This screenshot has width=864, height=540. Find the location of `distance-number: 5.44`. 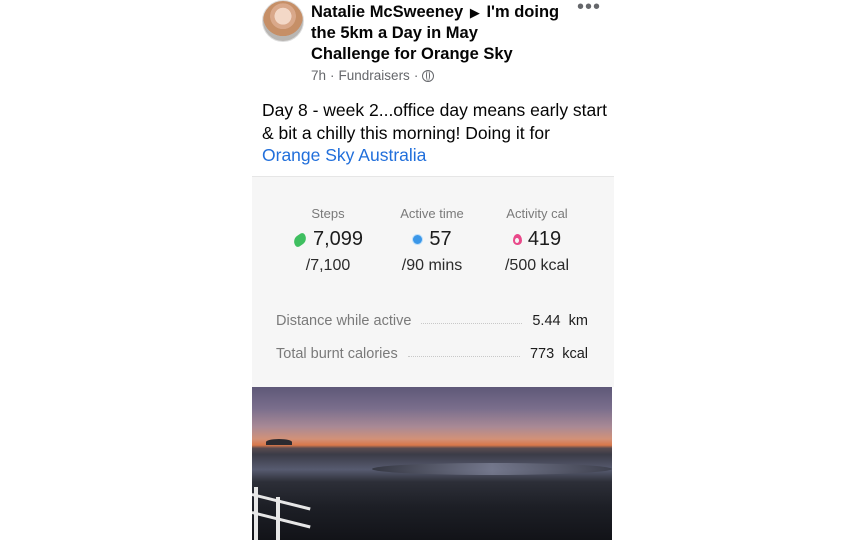

distance-number: 5.44 is located at coordinates (546, 321).